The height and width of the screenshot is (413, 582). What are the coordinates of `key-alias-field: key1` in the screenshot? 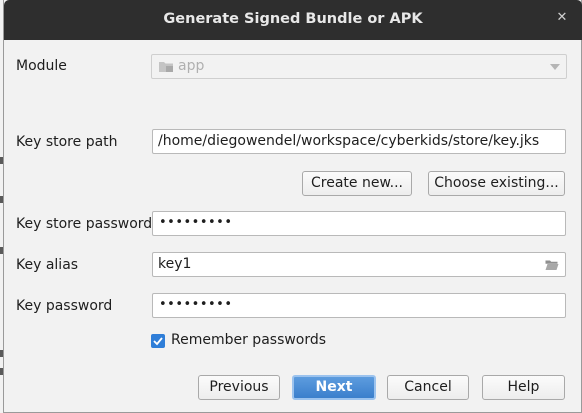 It's located at (359, 264).